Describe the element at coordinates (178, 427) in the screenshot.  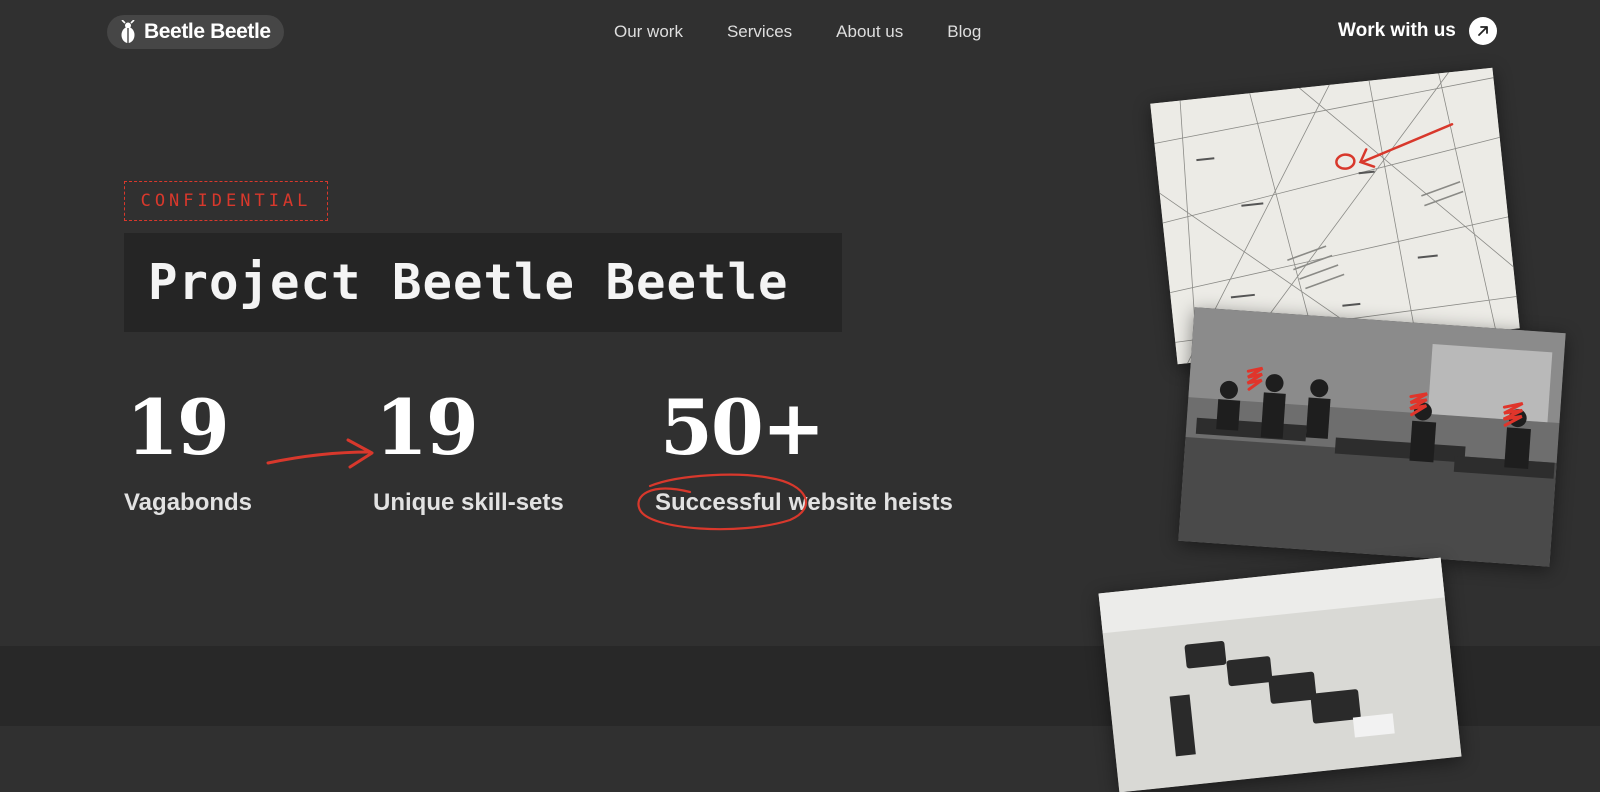
I see `stat-vagabonds-value: 19` at that location.